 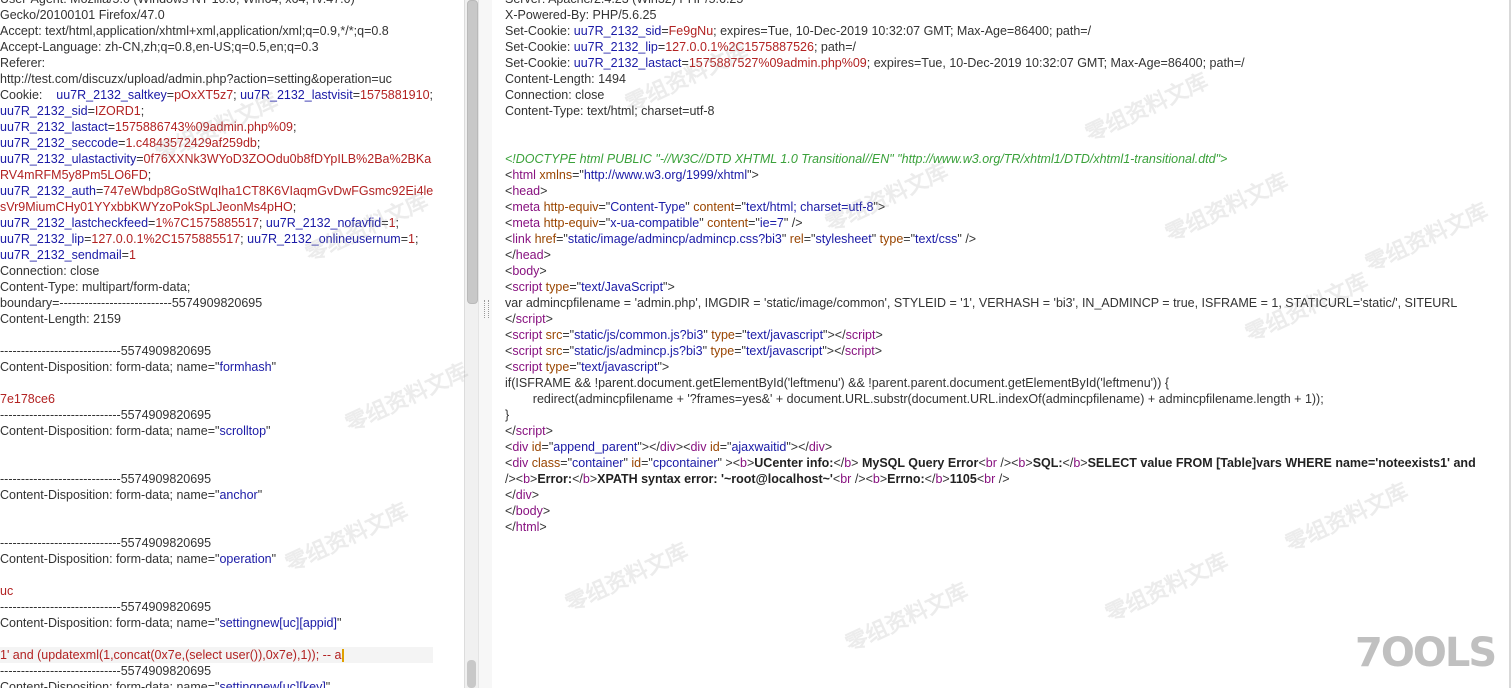 What do you see at coordinates (990, 287) in the screenshot?
I see `response-line: <script type="text/JavaScript">` at bounding box center [990, 287].